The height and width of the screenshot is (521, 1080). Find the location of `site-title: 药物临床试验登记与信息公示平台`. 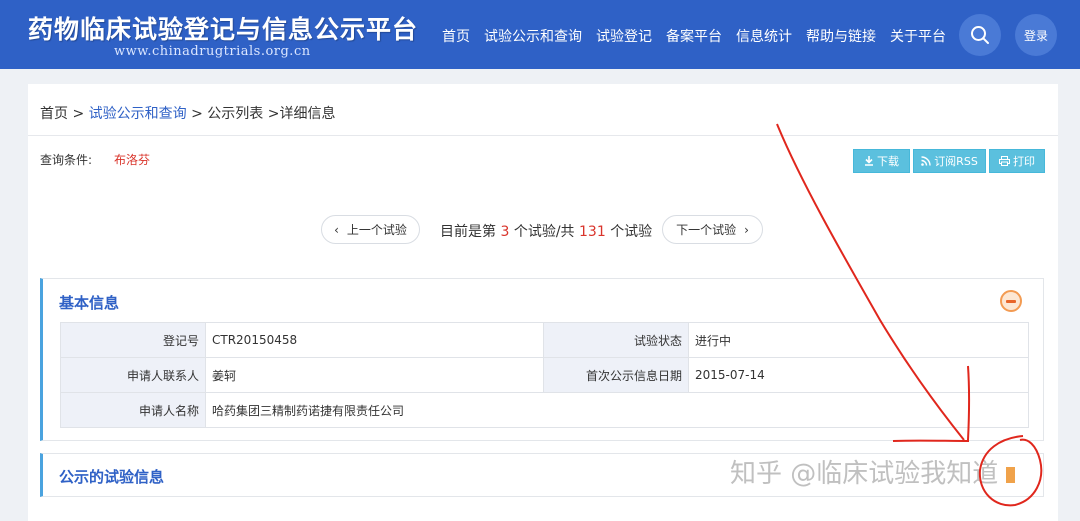

site-title: 药物临床试验登记与信息公示平台 is located at coordinates (223, 29).